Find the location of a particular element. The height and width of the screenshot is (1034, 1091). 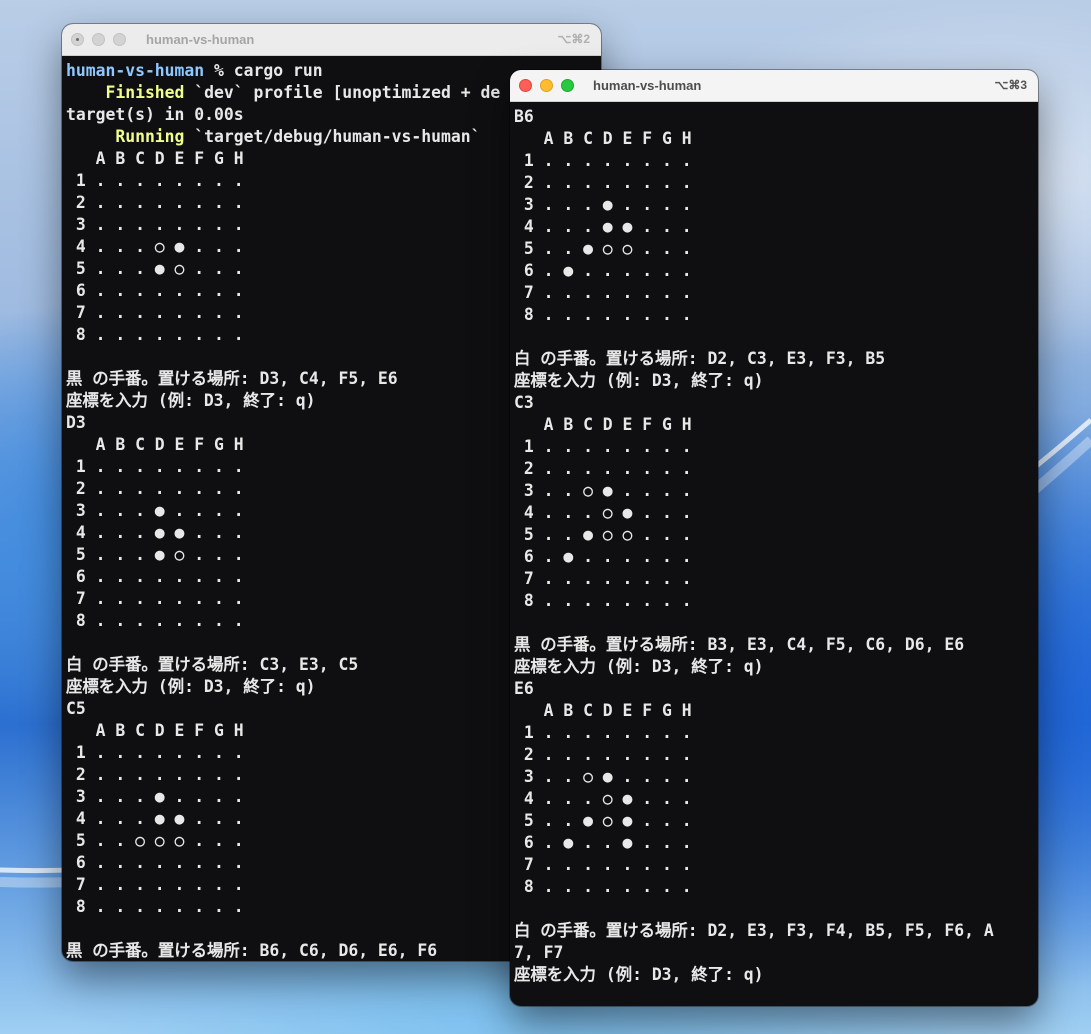

terminal-line: C3 is located at coordinates (776, 403).